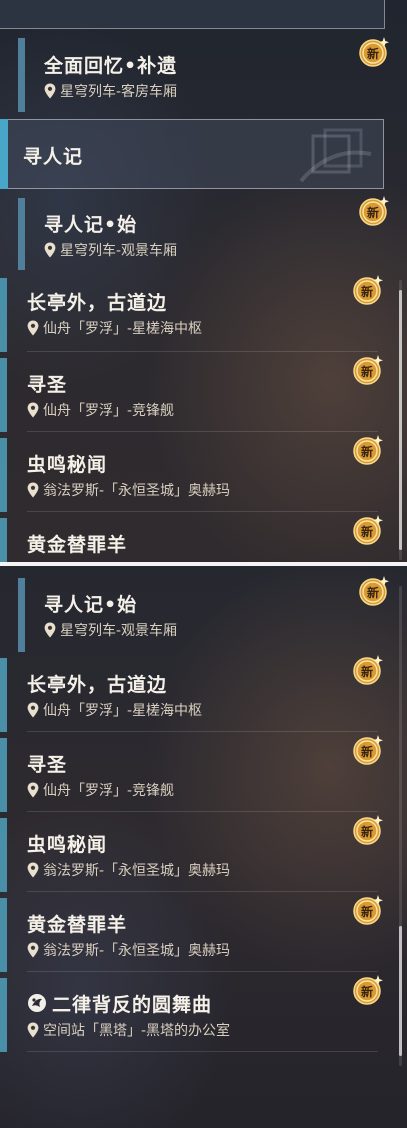 The width and height of the screenshot is (407, 1128). What do you see at coordinates (119, 92) in the screenshot?
I see `quest-location-text: 星穹列车-客房车厢` at bounding box center [119, 92].